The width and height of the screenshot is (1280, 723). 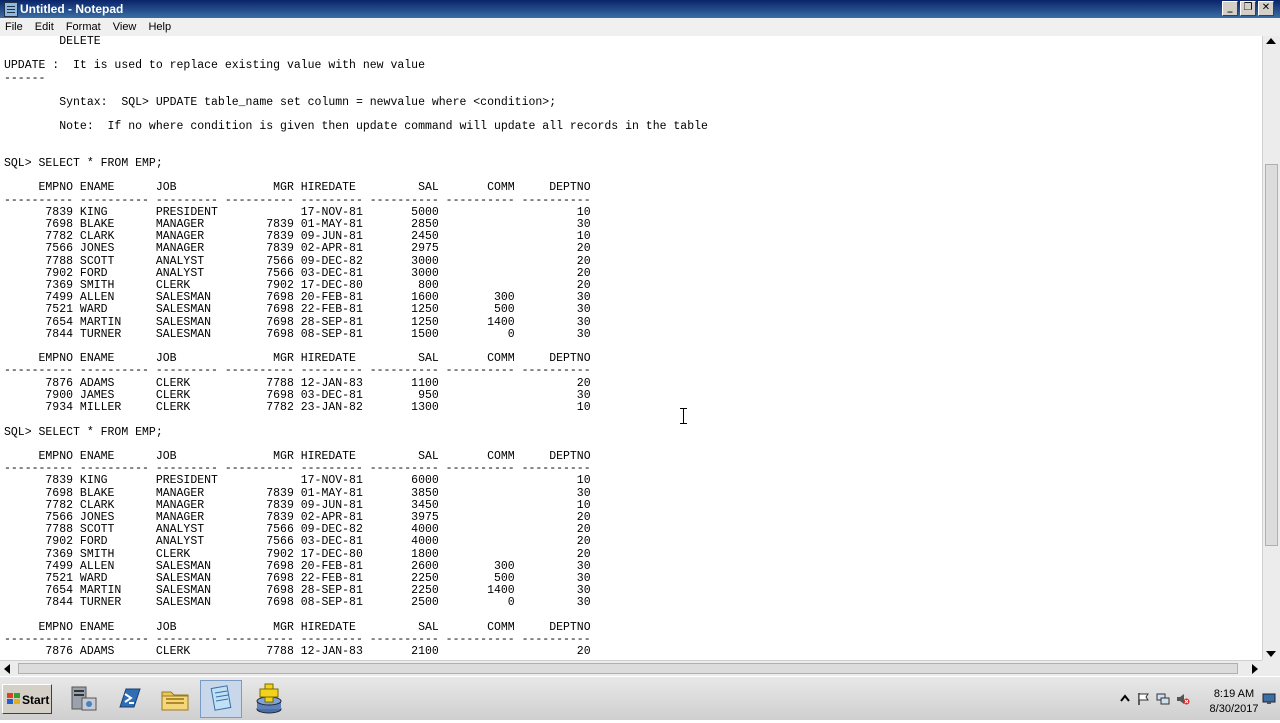 I want to click on minimize-button: _, so click(x=1230, y=8).